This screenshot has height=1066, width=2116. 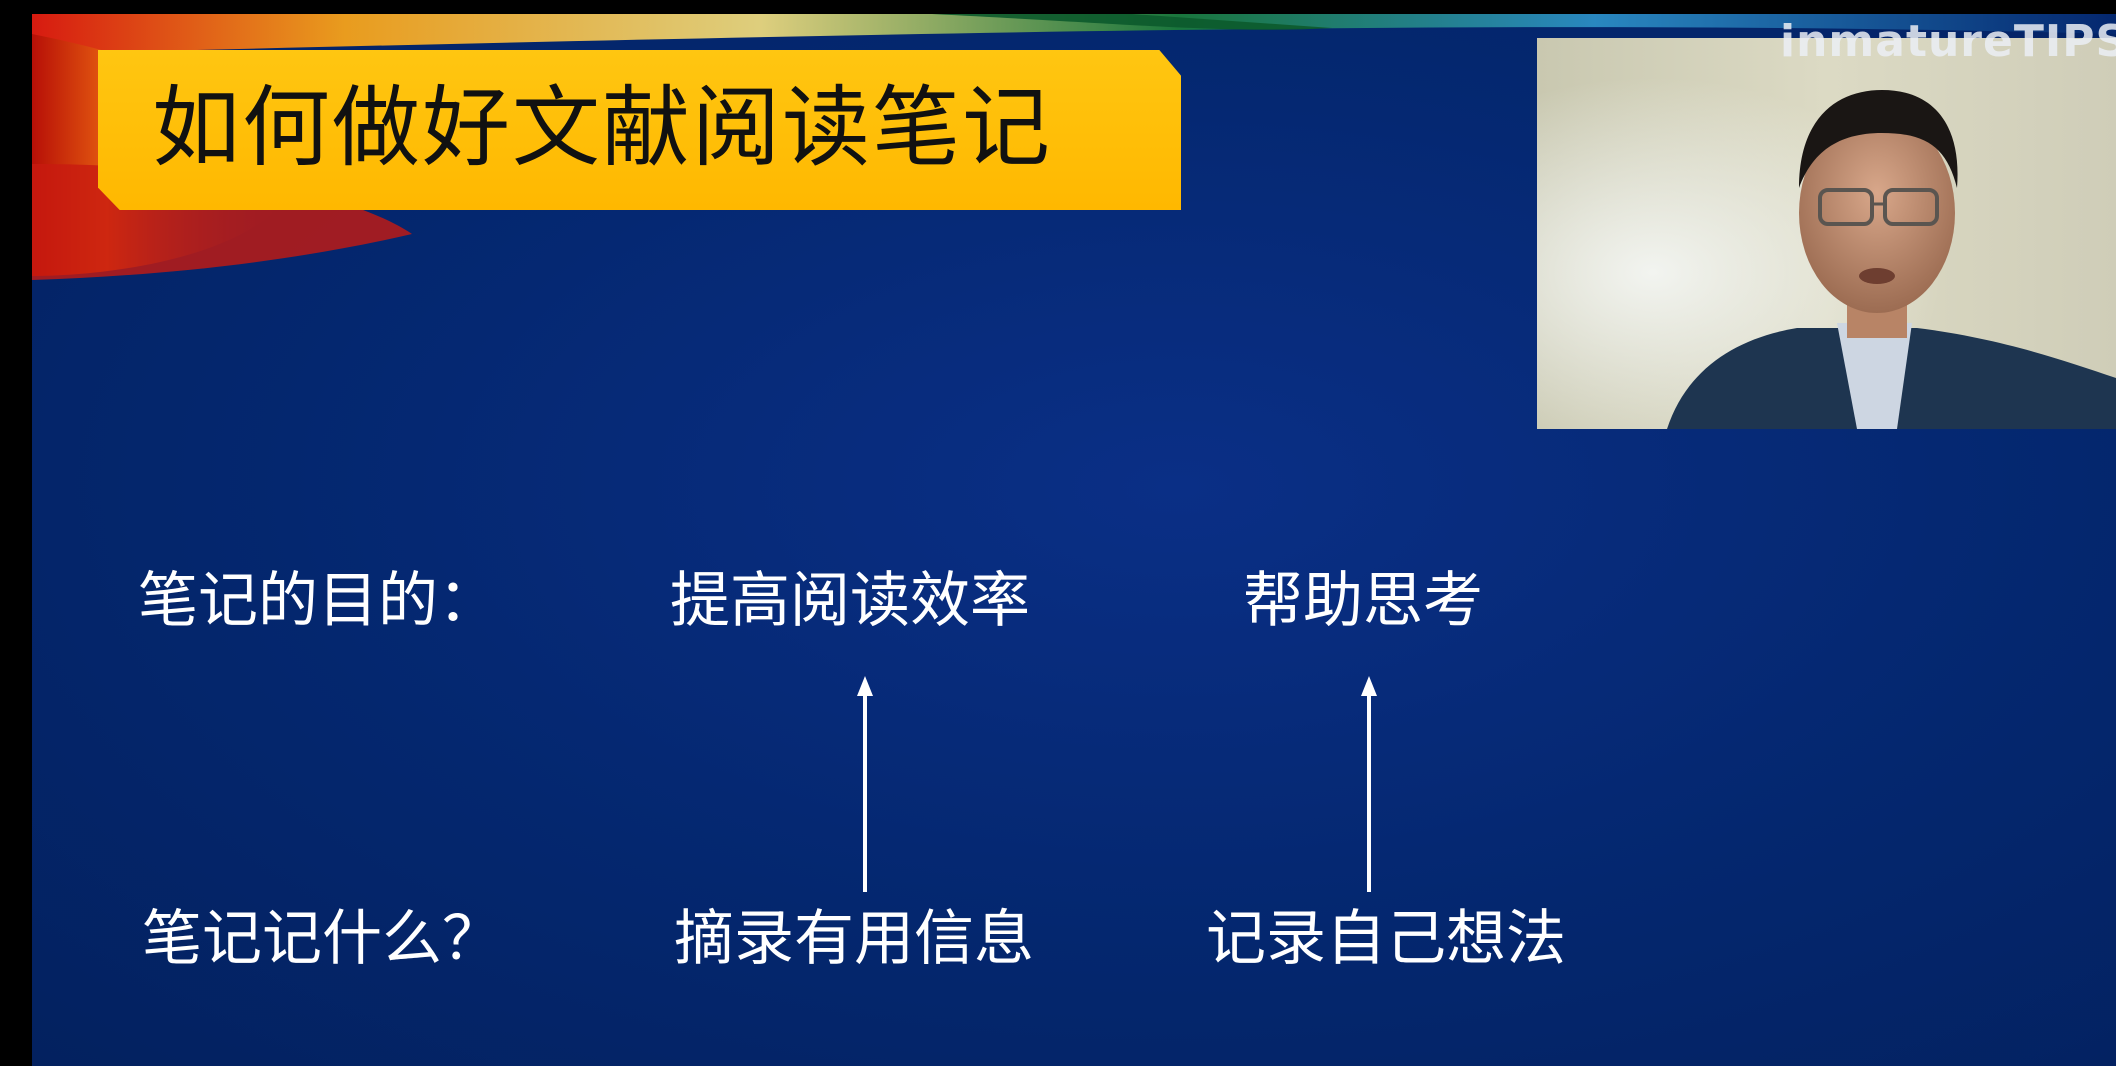 I want to click on purpose-item-thinking: 帮助思考, so click(x=1363, y=601).